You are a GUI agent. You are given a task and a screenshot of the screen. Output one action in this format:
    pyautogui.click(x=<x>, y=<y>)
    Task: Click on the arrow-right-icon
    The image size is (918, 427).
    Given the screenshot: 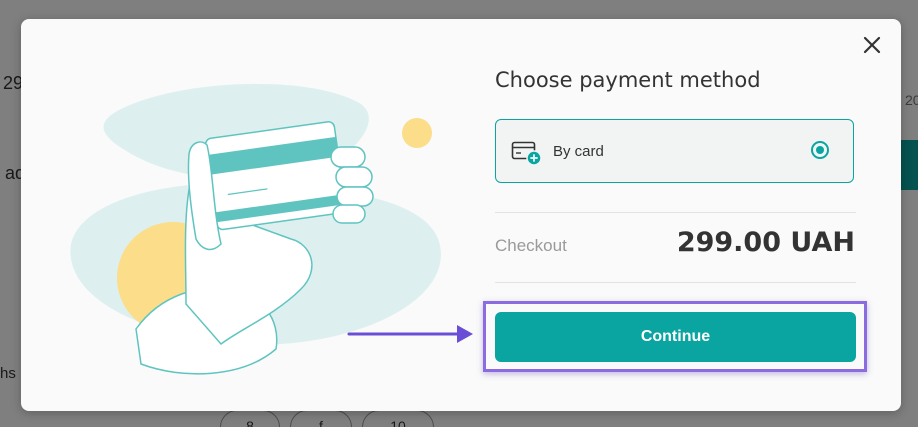 What is the action you would take?
    pyautogui.click(x=410, y=334)
    